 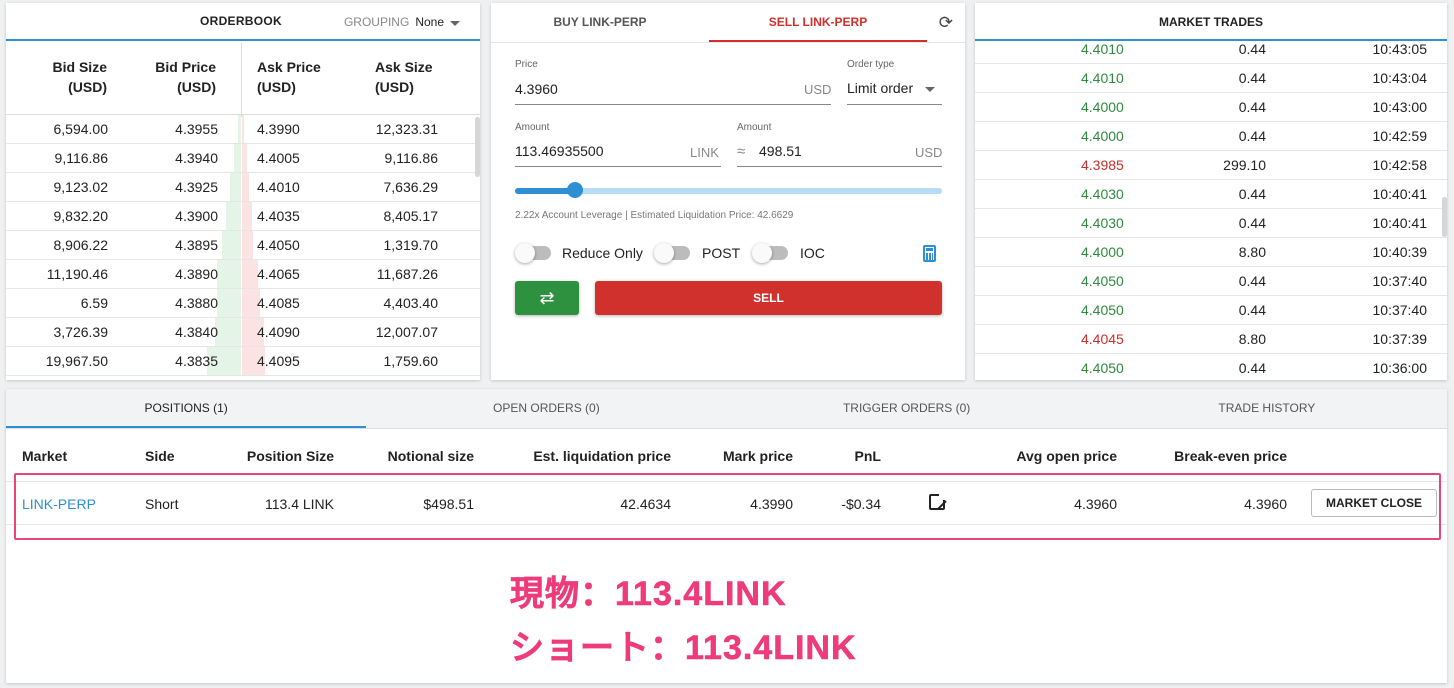 What do you see at coordinates (79, 77) in the screenshot?
I see `col-bid-size: Bid Size (USD)` at bounding box center [79, 77].